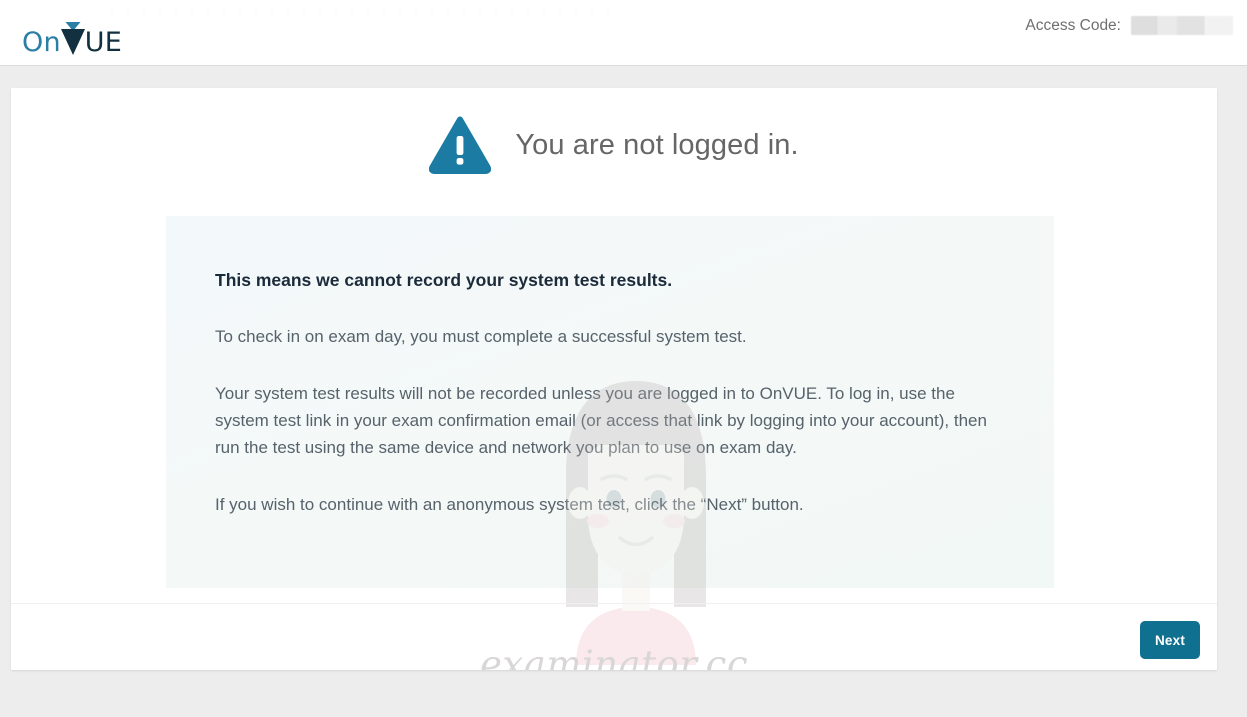  I want to click on logo-text-ue: UE, so click(103, 42).